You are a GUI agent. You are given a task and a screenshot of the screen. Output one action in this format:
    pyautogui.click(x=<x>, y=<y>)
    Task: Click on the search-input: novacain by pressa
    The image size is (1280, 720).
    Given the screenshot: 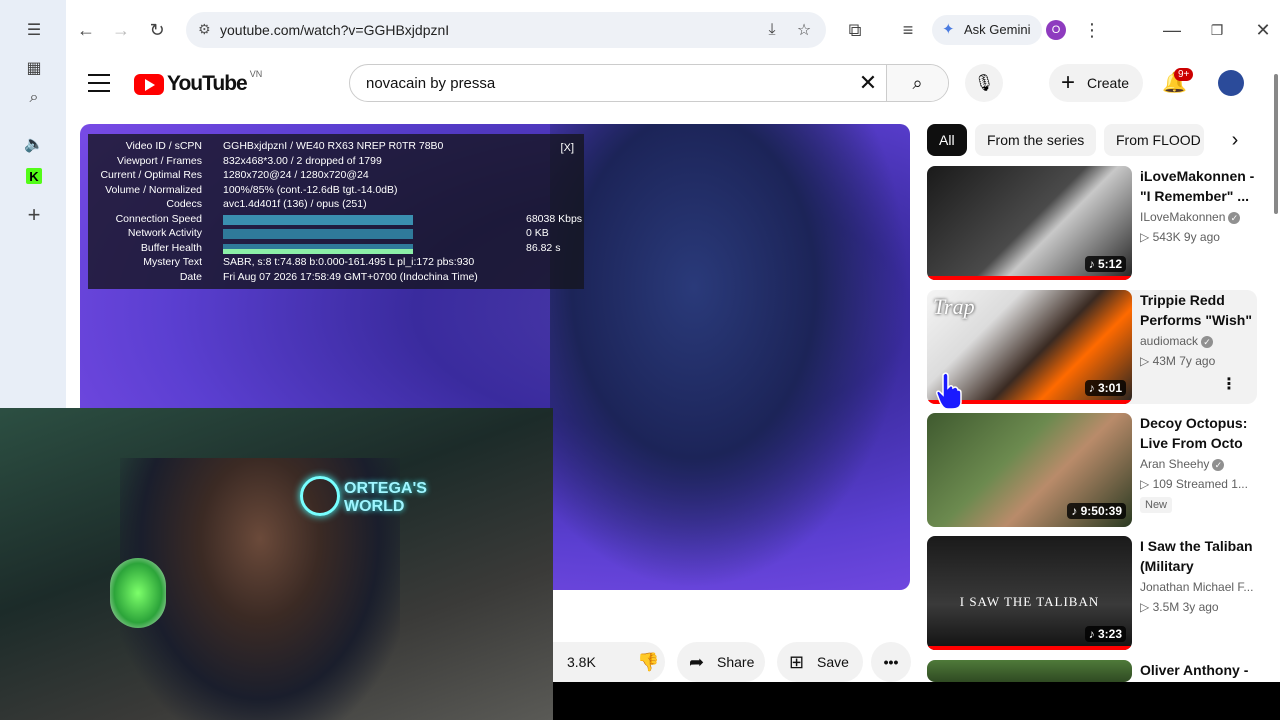 What is the action you would take?
    pyautogui.click(x=430, y=83)
    